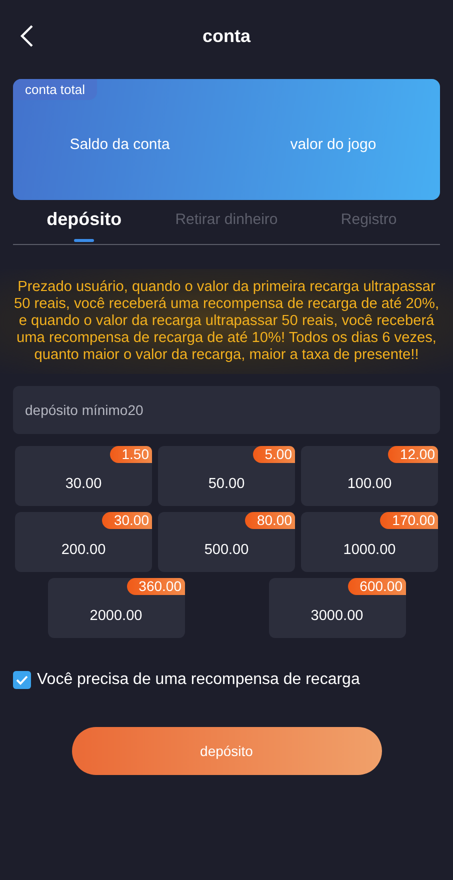 The height and width of the screenshot is (880, 453). I want to click on back-icon, so click(27, 36).